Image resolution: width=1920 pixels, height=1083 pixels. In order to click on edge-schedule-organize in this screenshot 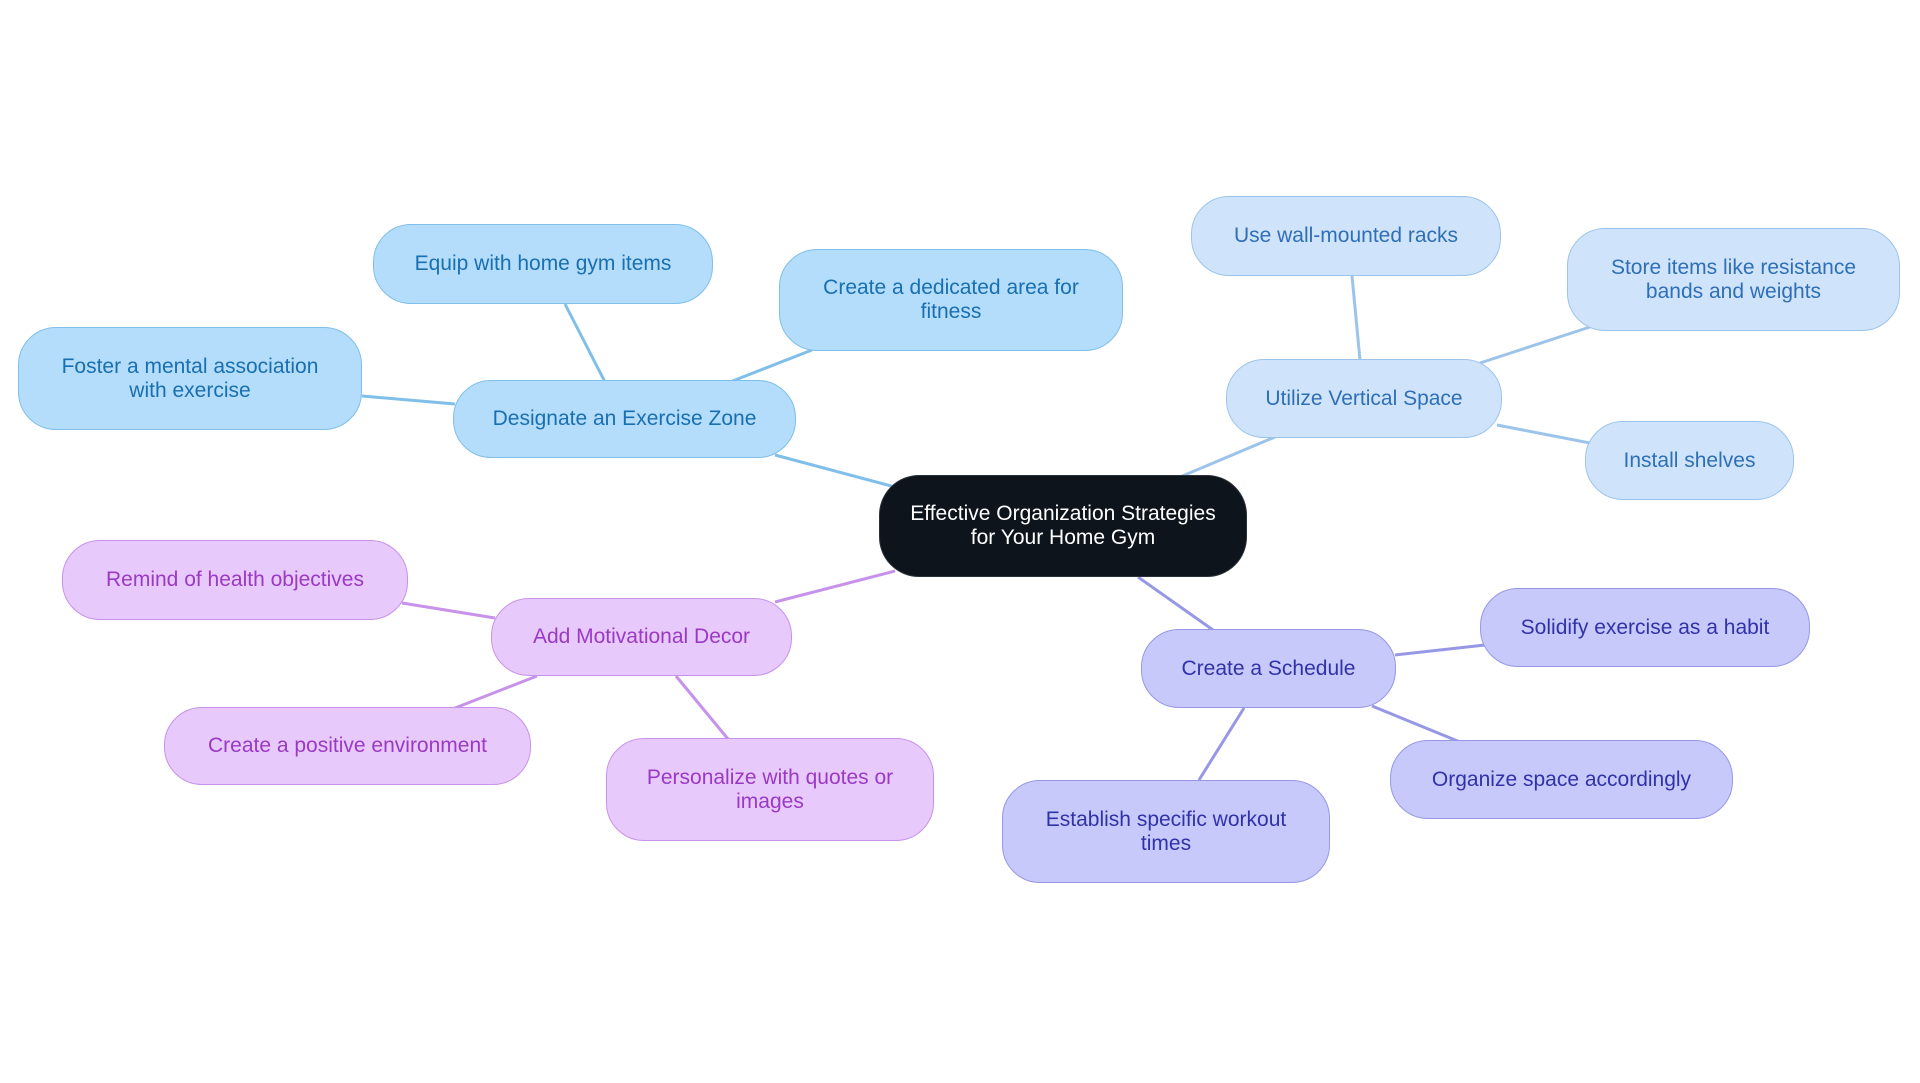, I will do `click(1416, 724)`.